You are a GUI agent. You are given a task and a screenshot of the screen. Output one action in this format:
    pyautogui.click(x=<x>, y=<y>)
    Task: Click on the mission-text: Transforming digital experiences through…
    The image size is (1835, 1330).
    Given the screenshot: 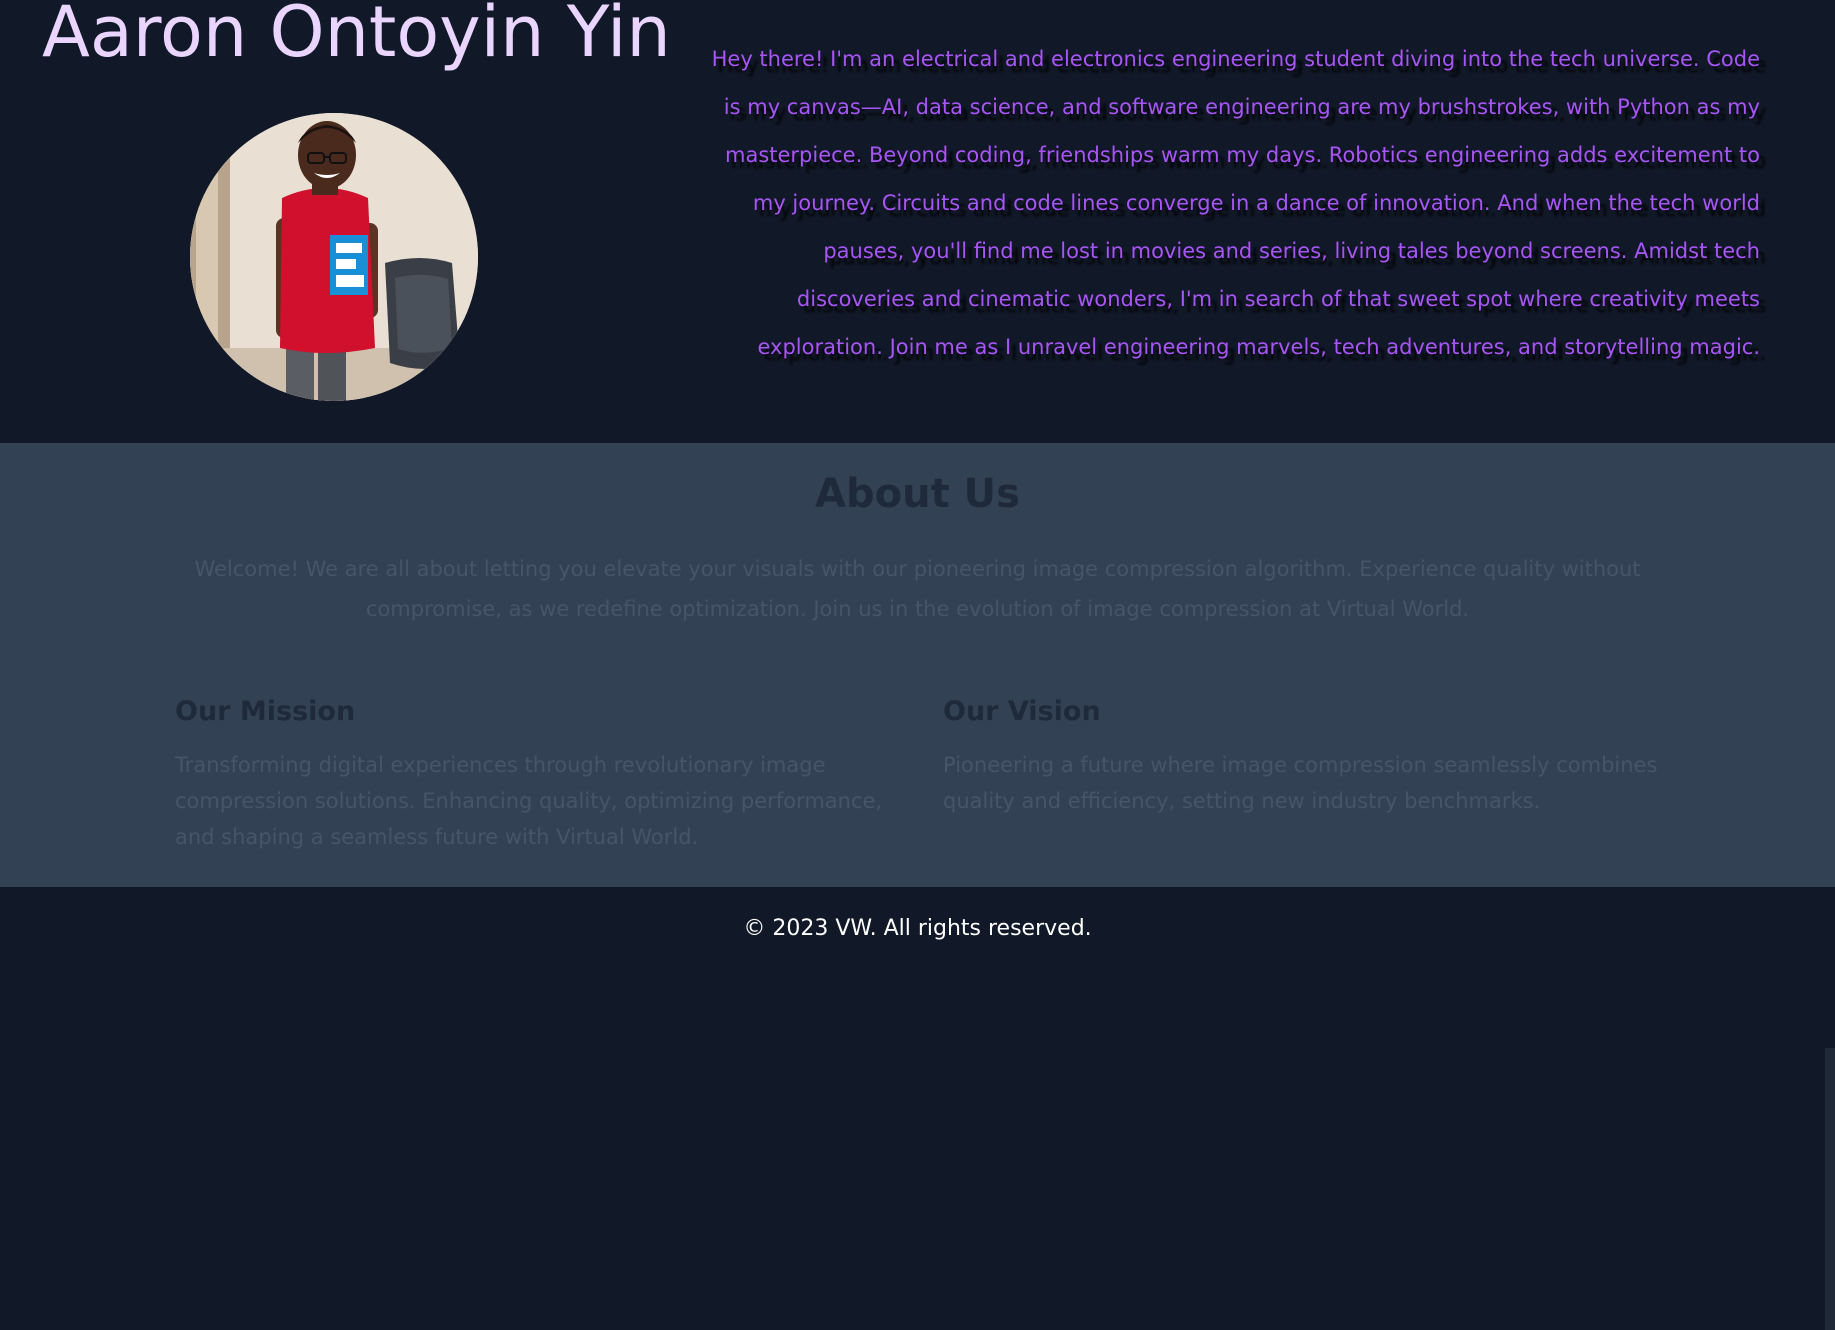 What is the action you would take?
    pyautogui.click(x=529, y=801)
    